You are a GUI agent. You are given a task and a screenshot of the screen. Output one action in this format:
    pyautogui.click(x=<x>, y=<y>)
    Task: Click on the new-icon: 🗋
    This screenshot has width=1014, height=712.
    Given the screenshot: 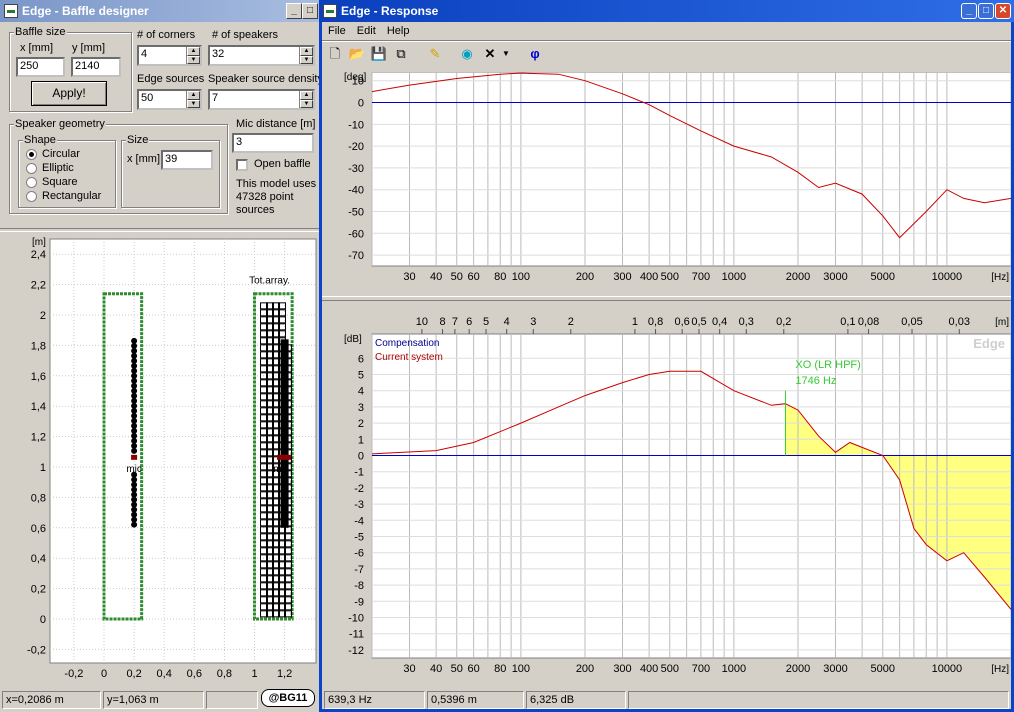 What is the action you would take?
    pyautogui.click(x=335, y=54)
    